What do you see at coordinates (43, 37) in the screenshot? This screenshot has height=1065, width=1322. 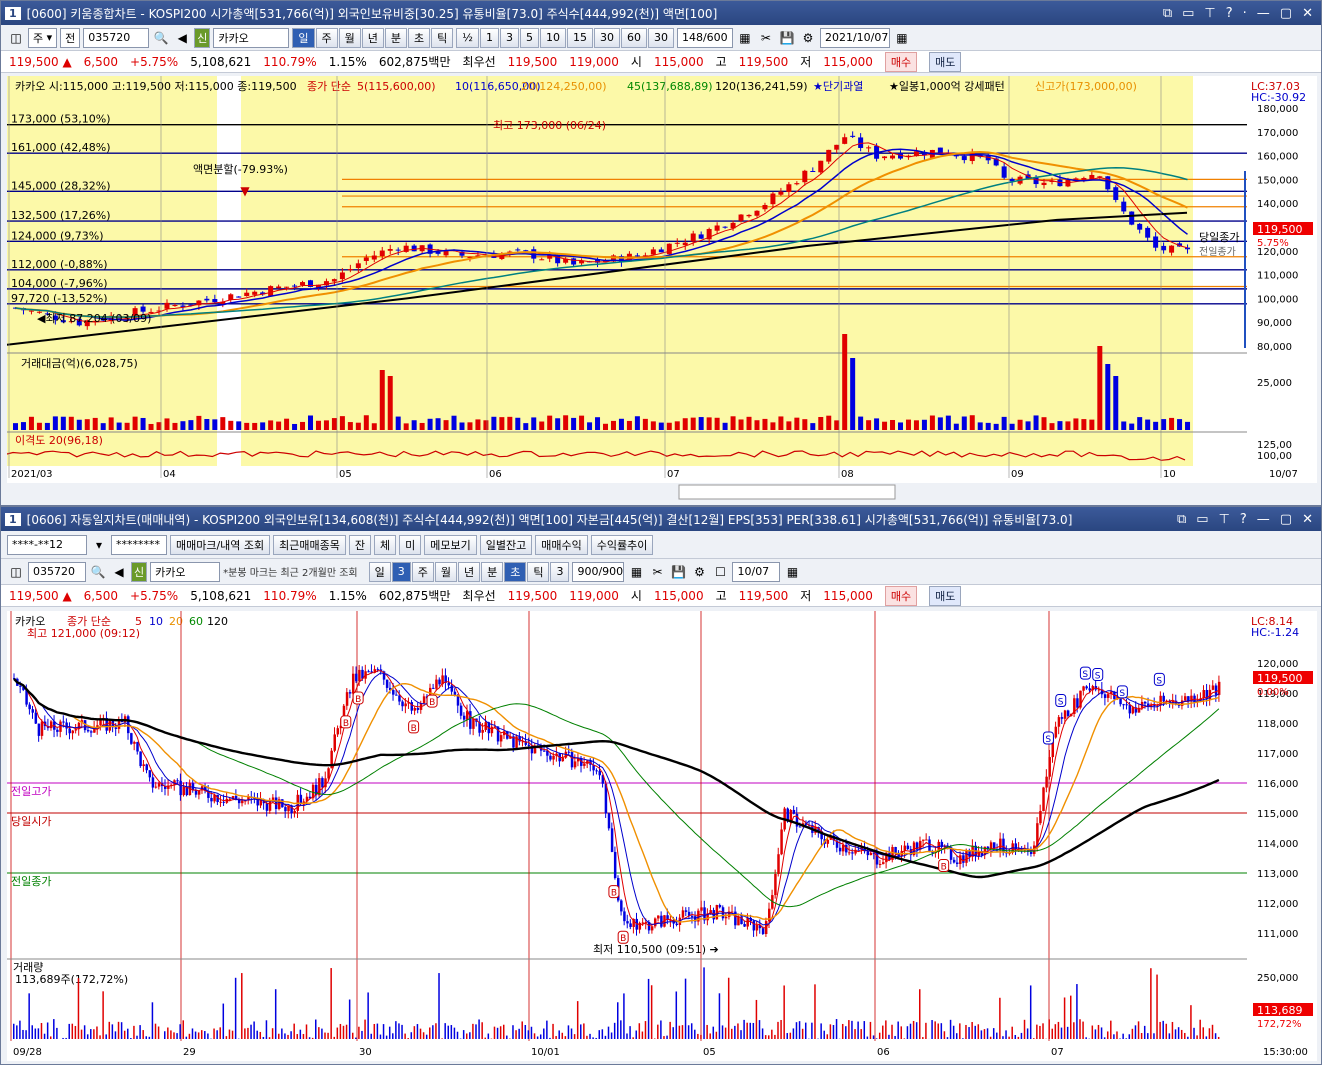 I see `period-select: 주 ▾` at bounding box center [43, 37].